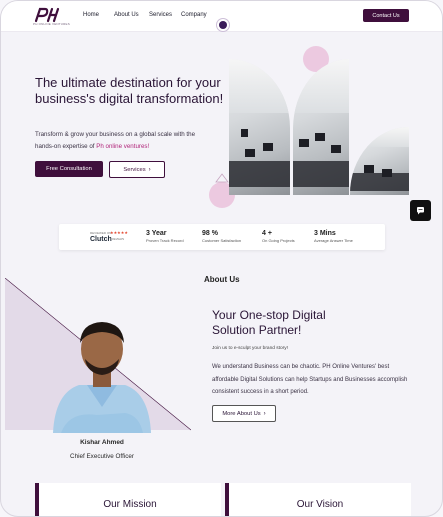 The image size is (443, 517). Describe the element at coordinates (119, 232) in the screenshot. I see `star-rating-icon: ★★★★★` at that location.